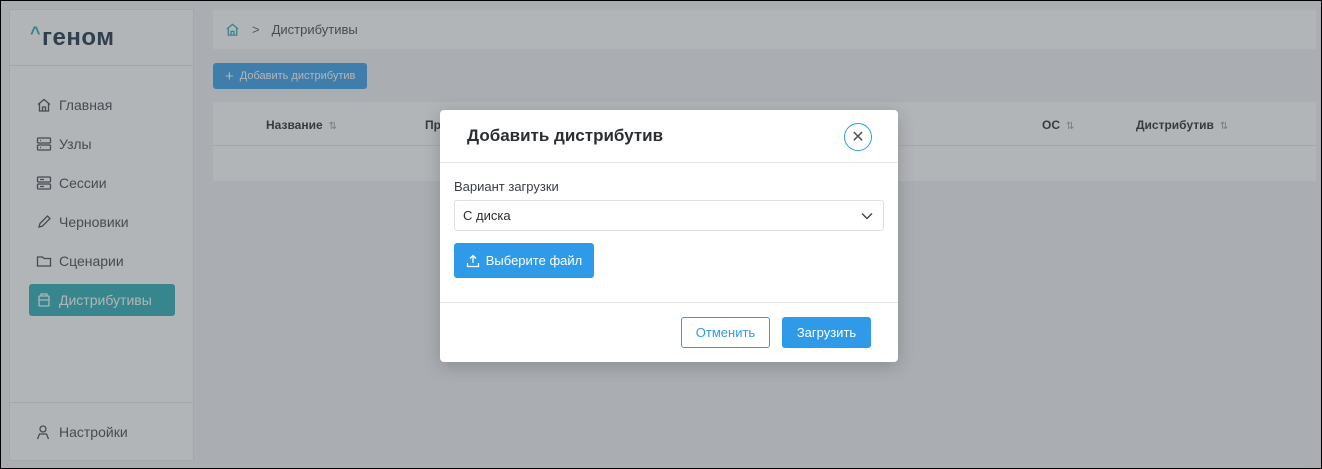 This screenshot has width=1322, height=469. What do you see at coordinates (669, 136) in the screenshot?
I see `dialog-header: Добавить дистрибутив ✕` at bounding box center [669, 136].